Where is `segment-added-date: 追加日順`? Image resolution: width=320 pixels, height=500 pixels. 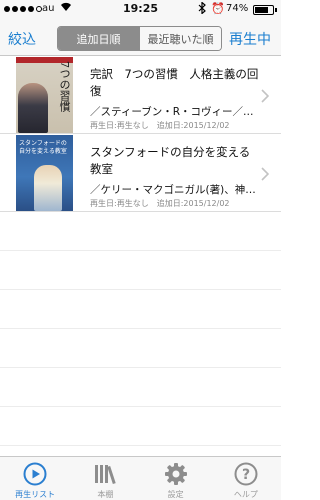
segment-added-date: 追加日順 is located at coordinates (98, 38).